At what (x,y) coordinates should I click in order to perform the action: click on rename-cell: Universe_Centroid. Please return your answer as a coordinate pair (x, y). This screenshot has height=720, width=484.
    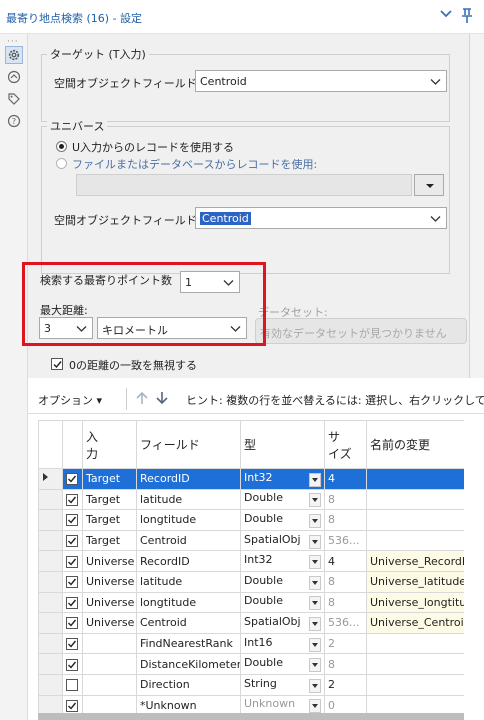
    Looking at the image, I should click on (415, 623).